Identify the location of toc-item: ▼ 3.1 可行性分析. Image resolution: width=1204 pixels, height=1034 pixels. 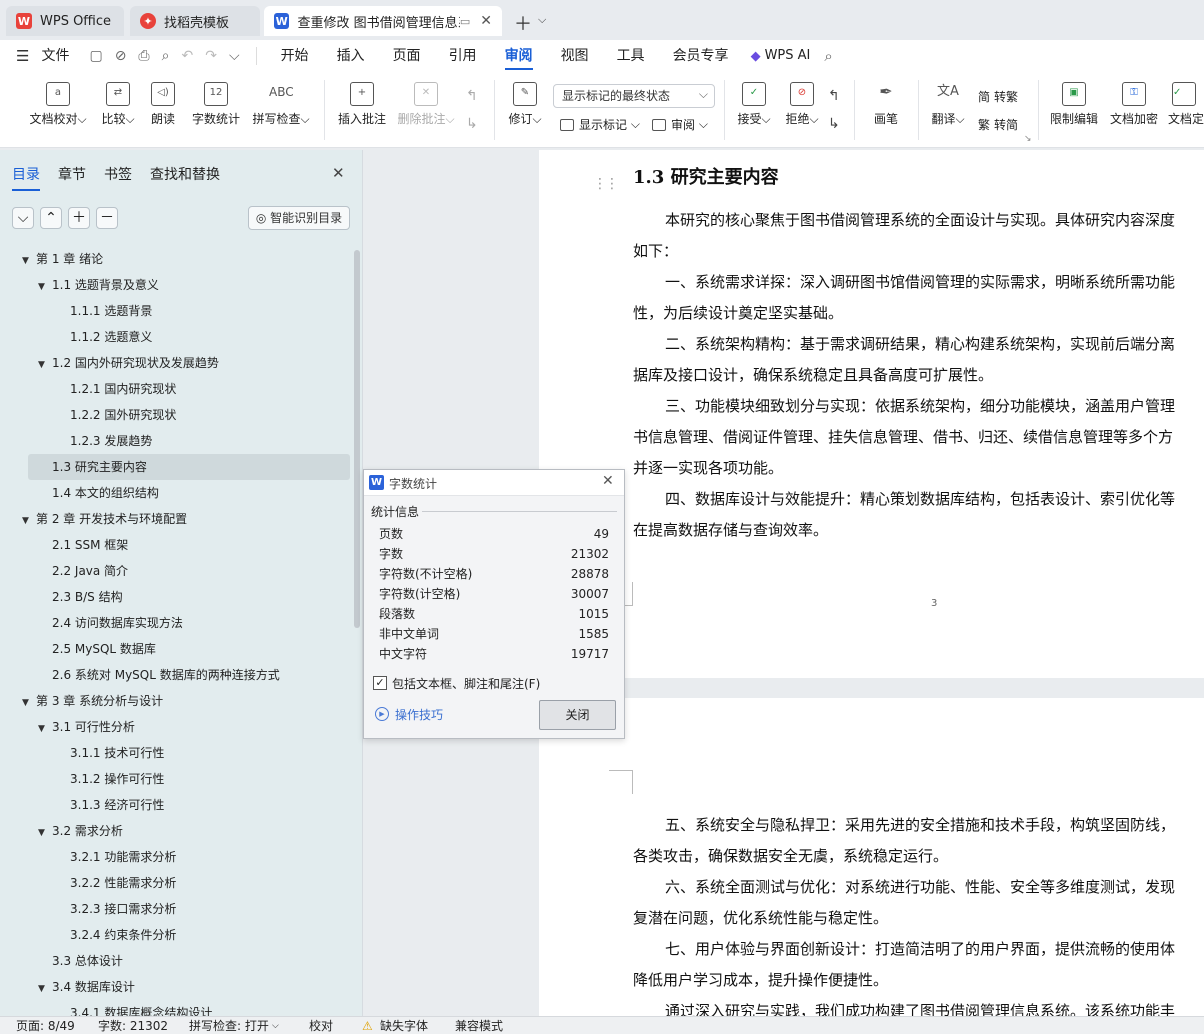
(86, 727).